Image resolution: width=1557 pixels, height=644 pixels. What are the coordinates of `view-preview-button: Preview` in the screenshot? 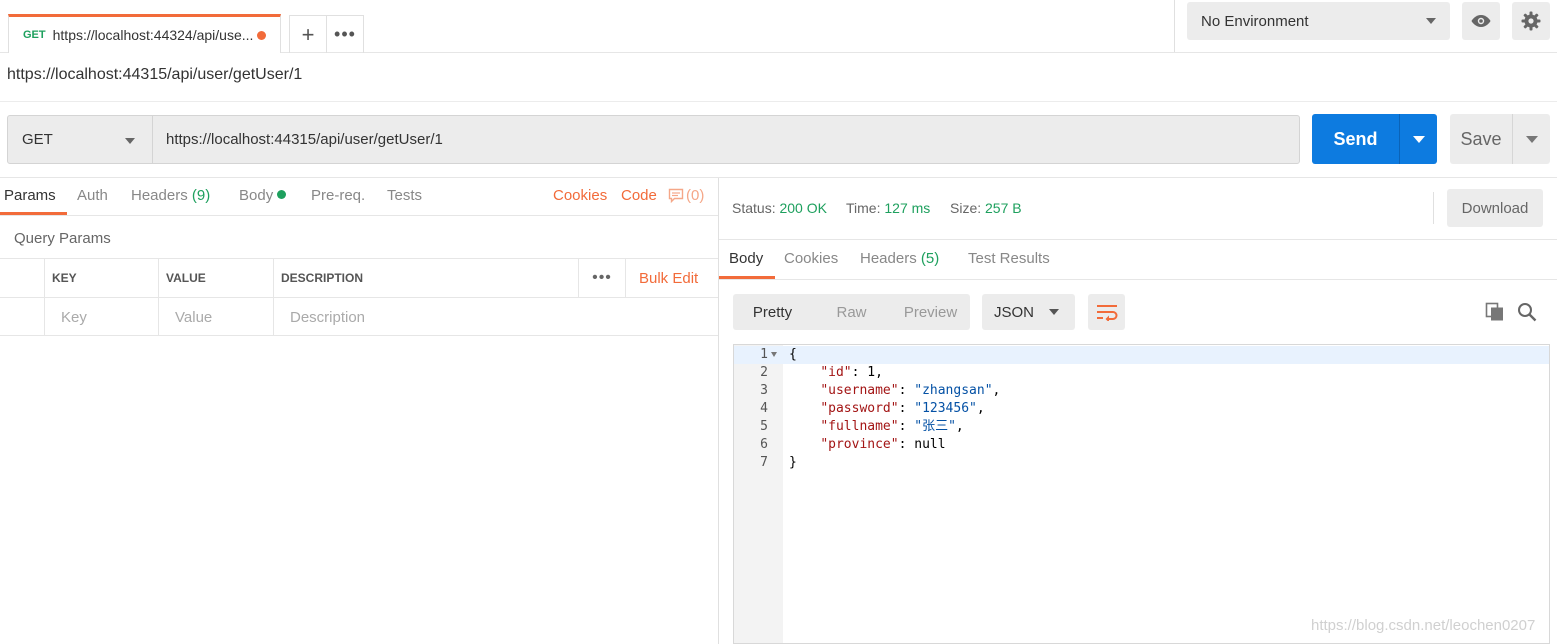 It's located at (930, 312).